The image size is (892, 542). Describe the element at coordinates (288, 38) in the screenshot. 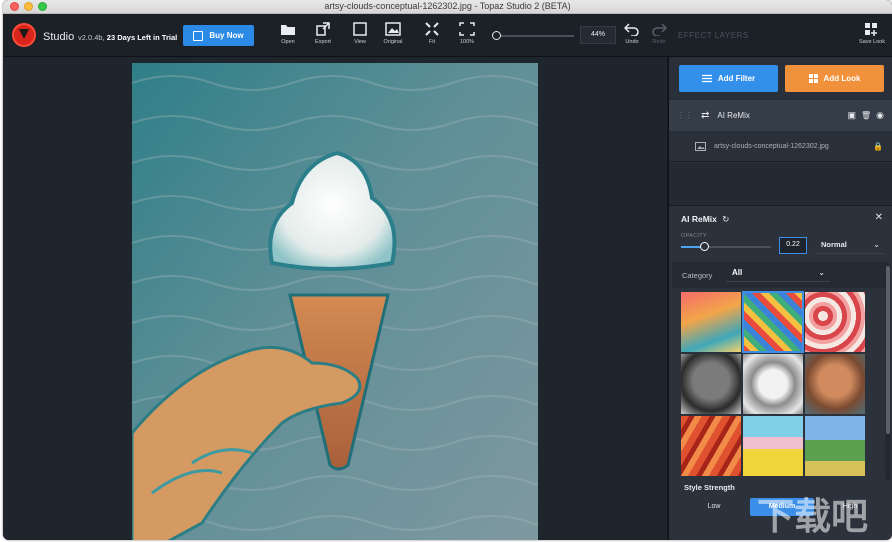

I see `open-button: Open` at that location.